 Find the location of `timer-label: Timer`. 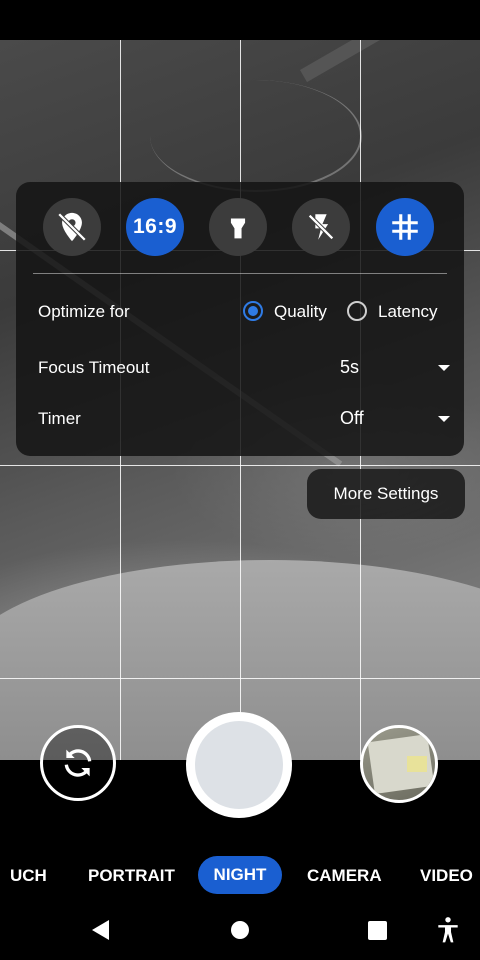

timer-label: Timer is located at coordinates (59, 418).